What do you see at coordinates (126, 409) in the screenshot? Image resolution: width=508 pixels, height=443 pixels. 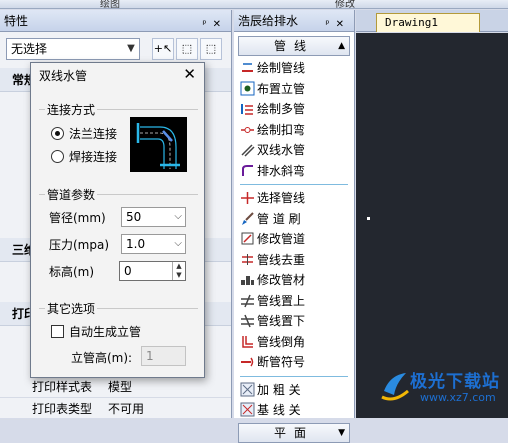 I see `prop-value: 不可用` at bounding box center [126, 409].